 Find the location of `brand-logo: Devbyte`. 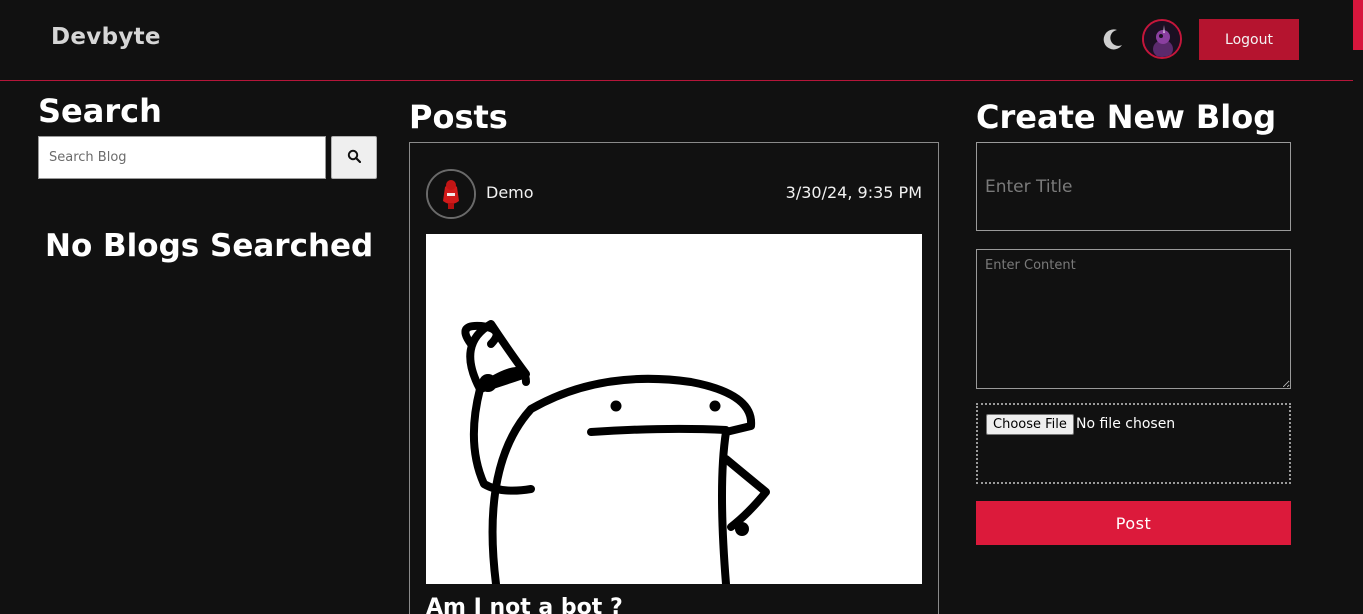

brand-logo: Devbyte is located at coordinates (106, 37).